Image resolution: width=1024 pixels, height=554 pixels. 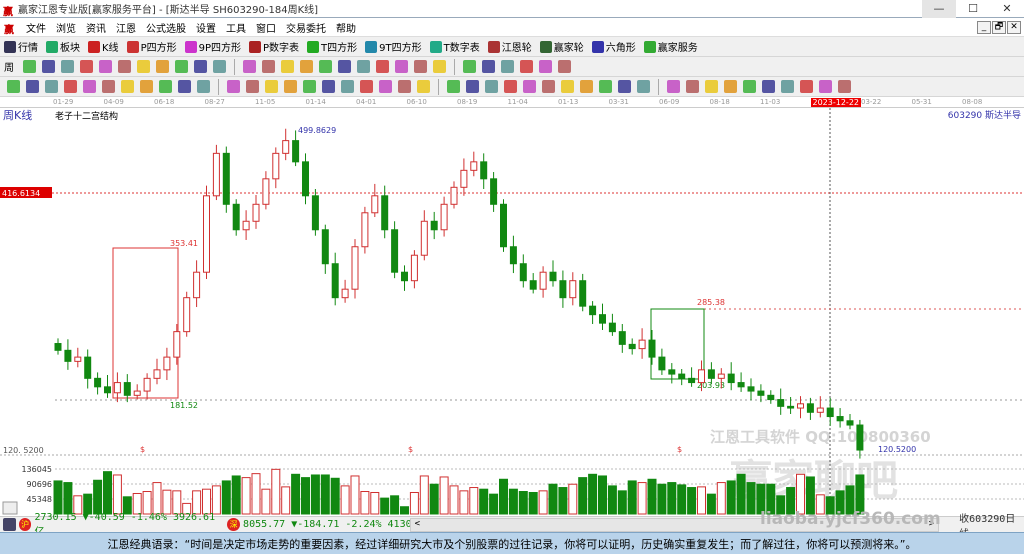 What do you see at coordinates (166, 27) in the screenshot?
I see `menu-item: 公式选股` at bounding box center [166, 27].